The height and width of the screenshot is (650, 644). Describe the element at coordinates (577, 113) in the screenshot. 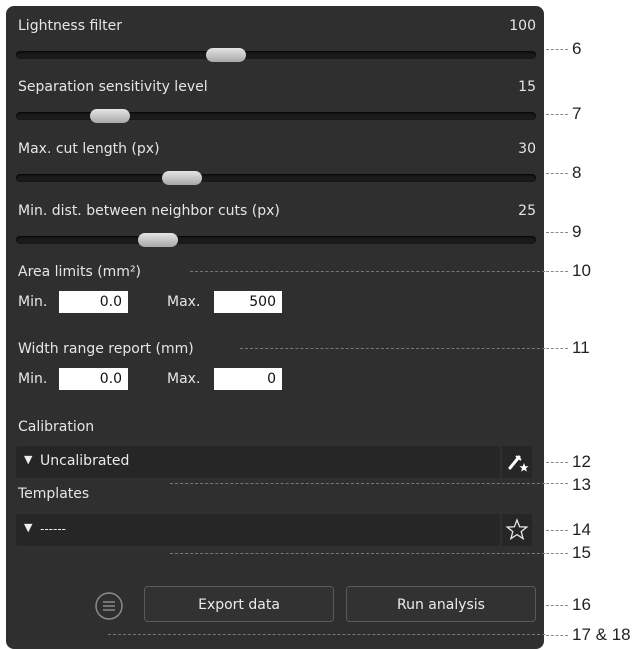

I see `callout-7: 7` at that location.